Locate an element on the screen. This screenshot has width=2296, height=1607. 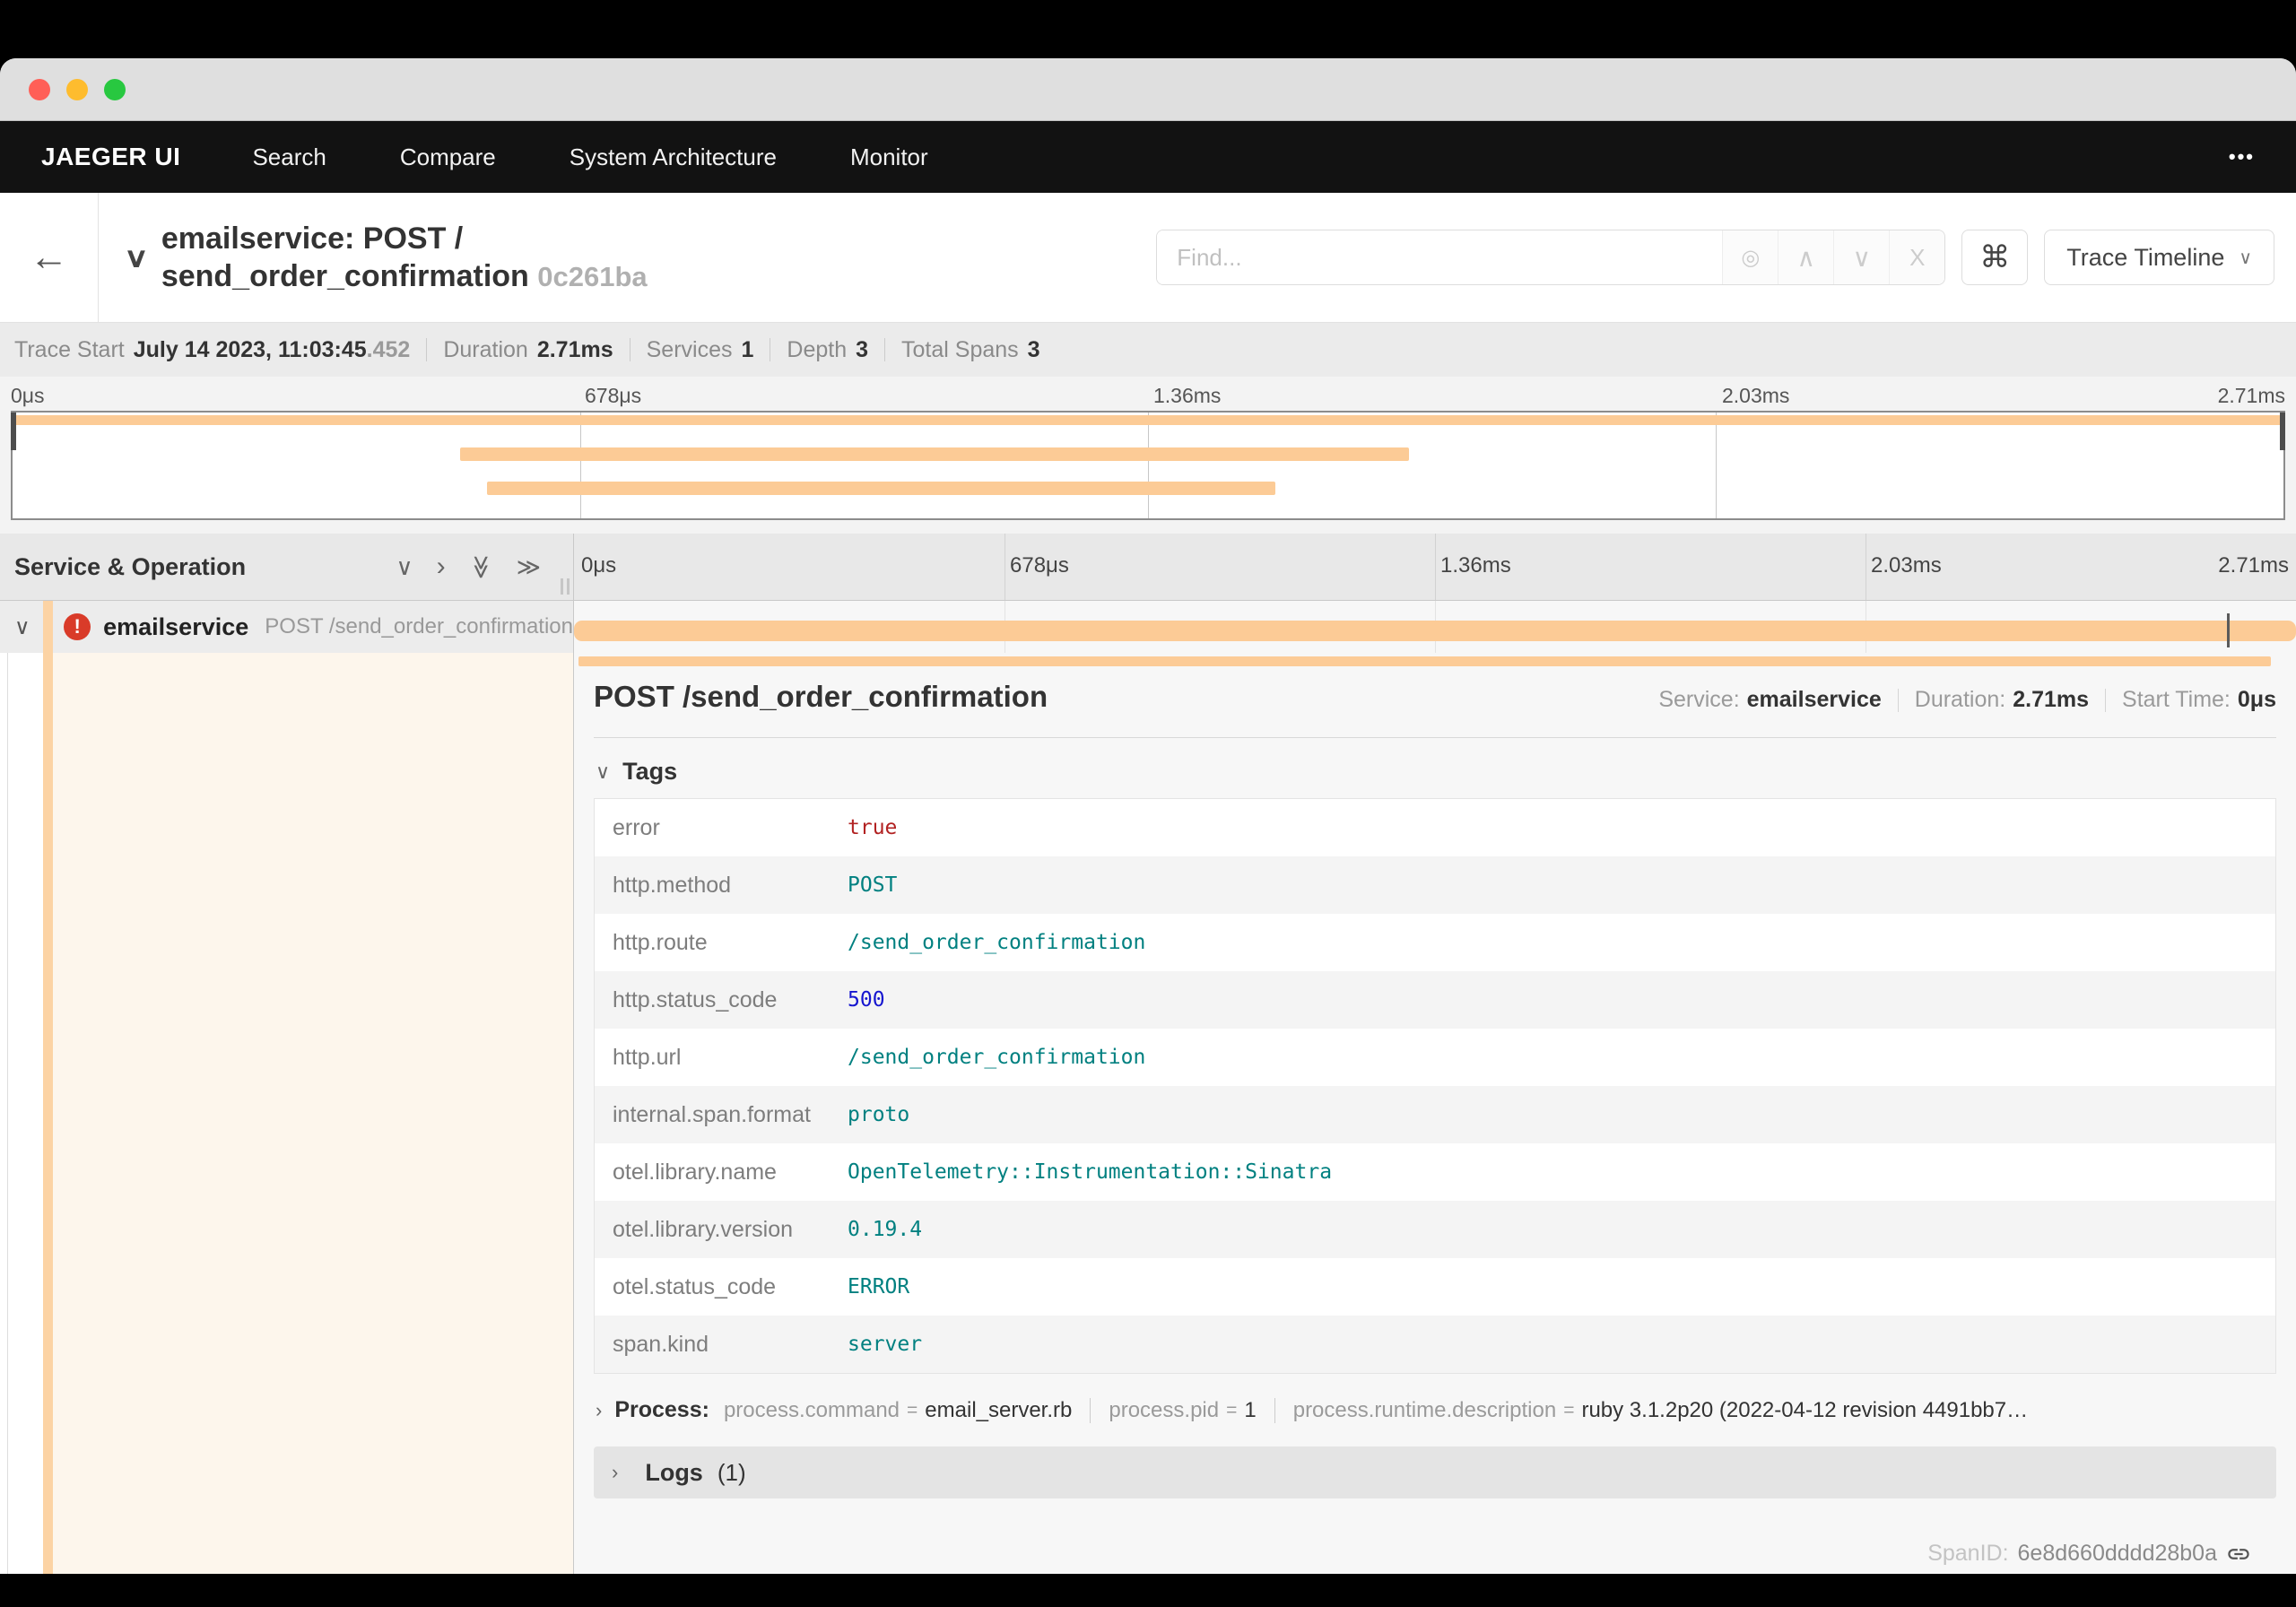
expand-all-icon: ≫ is located at coordinates (529, 567).